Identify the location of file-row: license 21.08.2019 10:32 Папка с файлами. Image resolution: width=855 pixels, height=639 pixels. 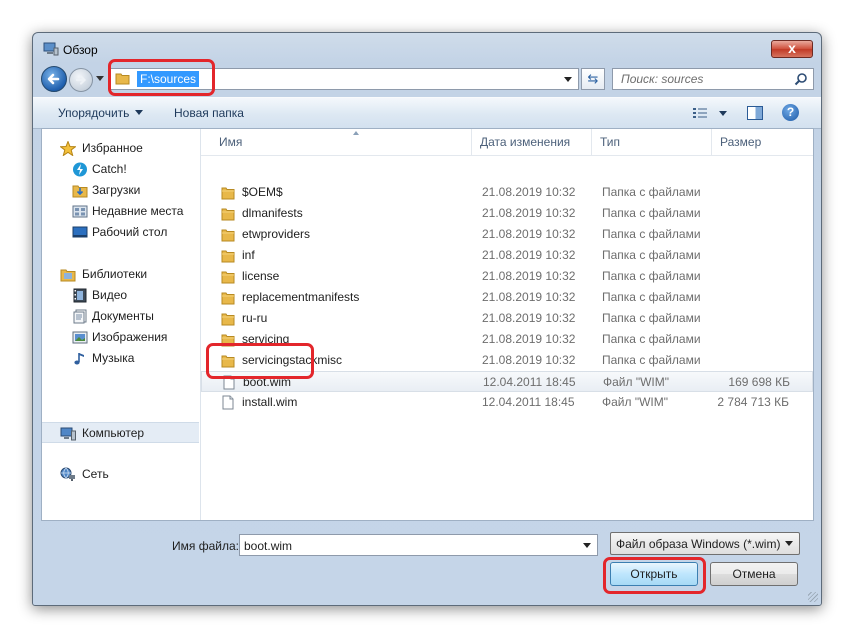
(507, 276).